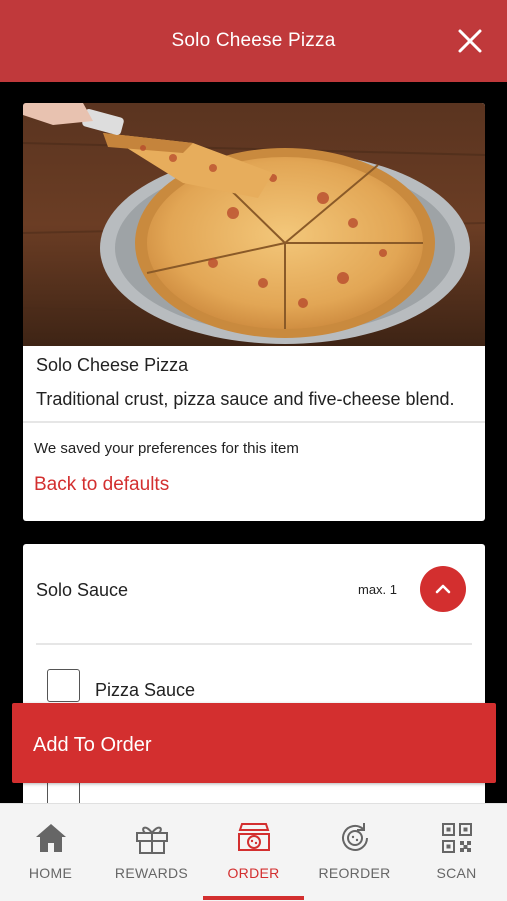 The width and height of the screenshot is (507, 901). I want to click on close-button, so click(470, 41).